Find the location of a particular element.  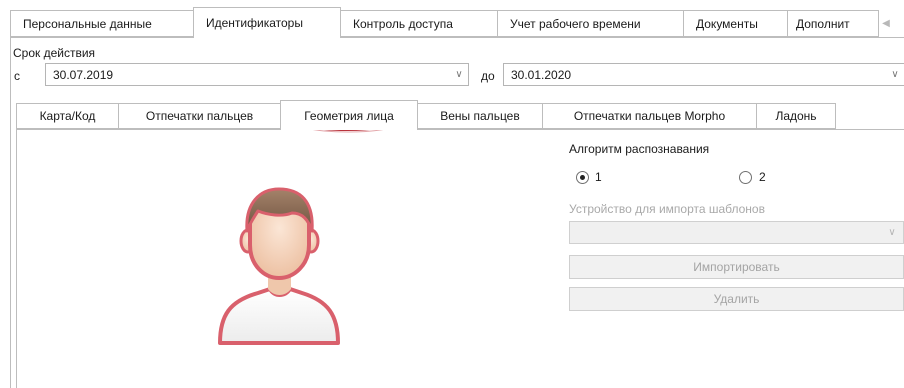

tab-documents: Документы is located at coordinates (735, 23).